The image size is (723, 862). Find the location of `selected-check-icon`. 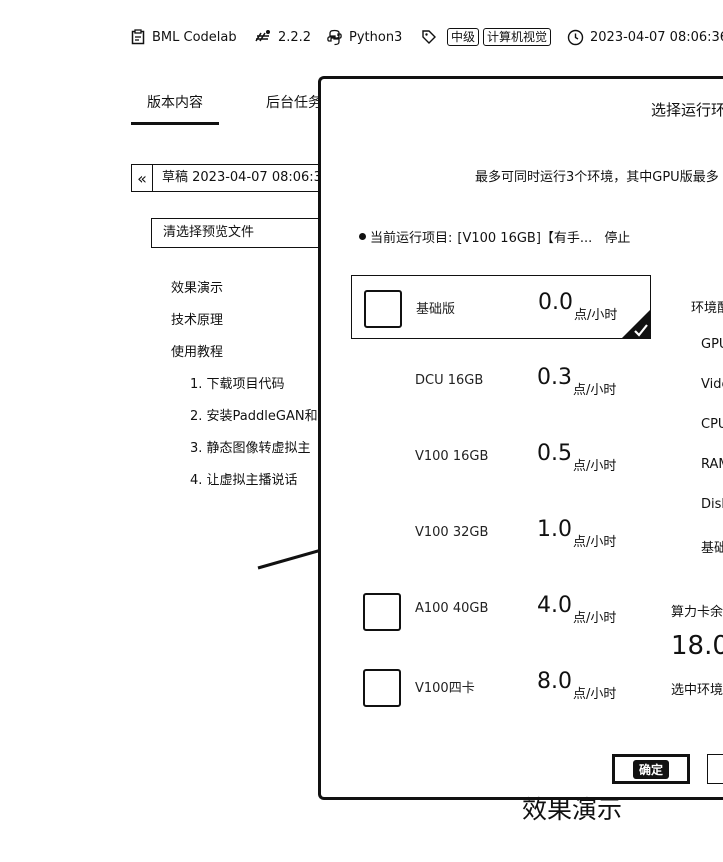

selected-check-icon is located at coordinates (636, 324).